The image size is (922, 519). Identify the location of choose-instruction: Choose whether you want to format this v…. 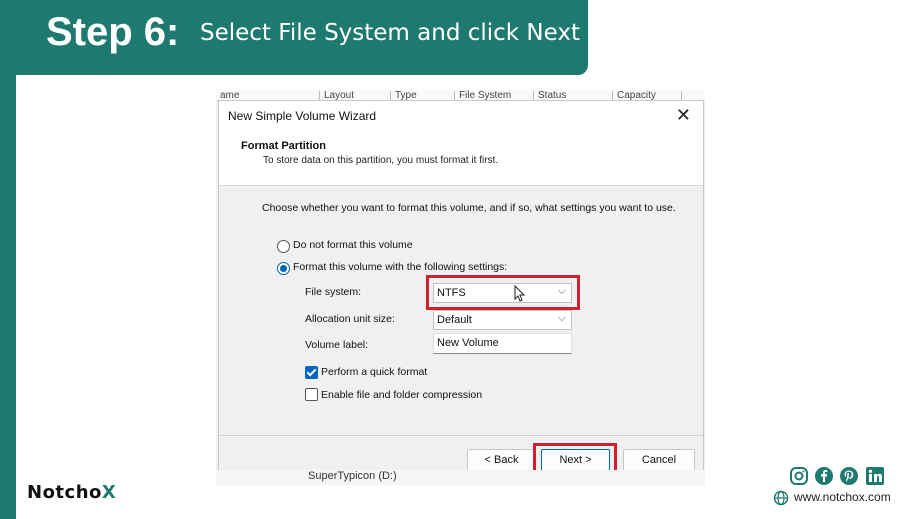
(469, 208).